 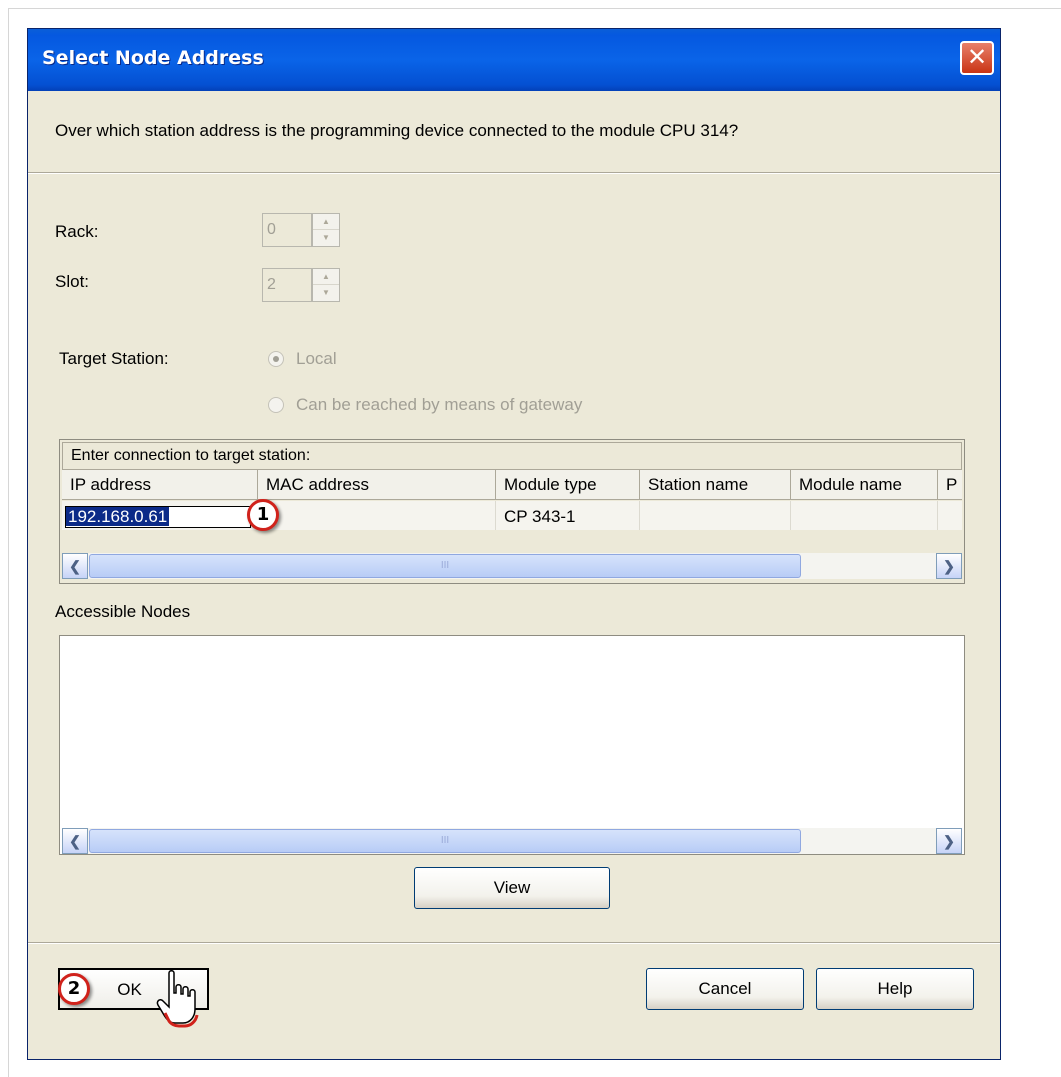 I want to click on slot-label: Slot:, so click(x=72, y=281).